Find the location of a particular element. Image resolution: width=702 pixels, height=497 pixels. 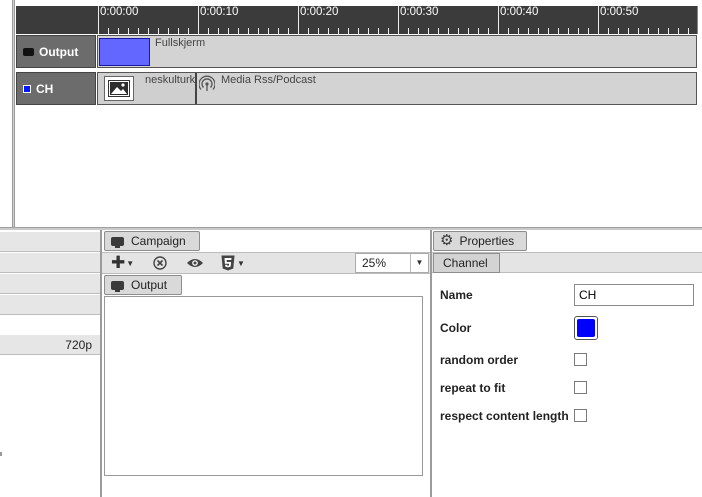

random-order-checkbox is located at coordinates (580, 359).